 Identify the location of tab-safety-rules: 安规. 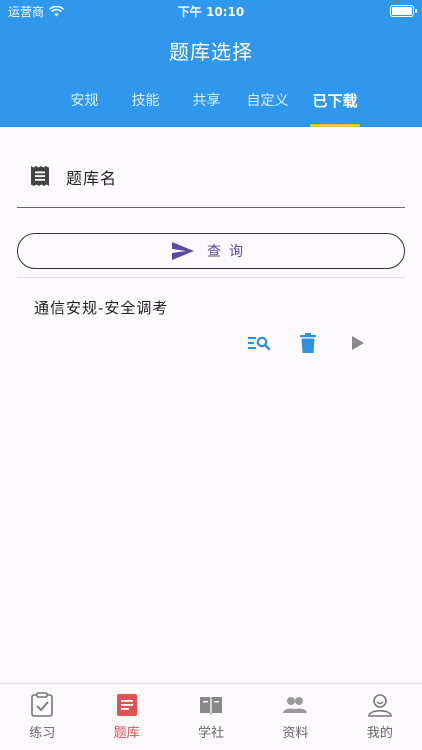
(84, 108).